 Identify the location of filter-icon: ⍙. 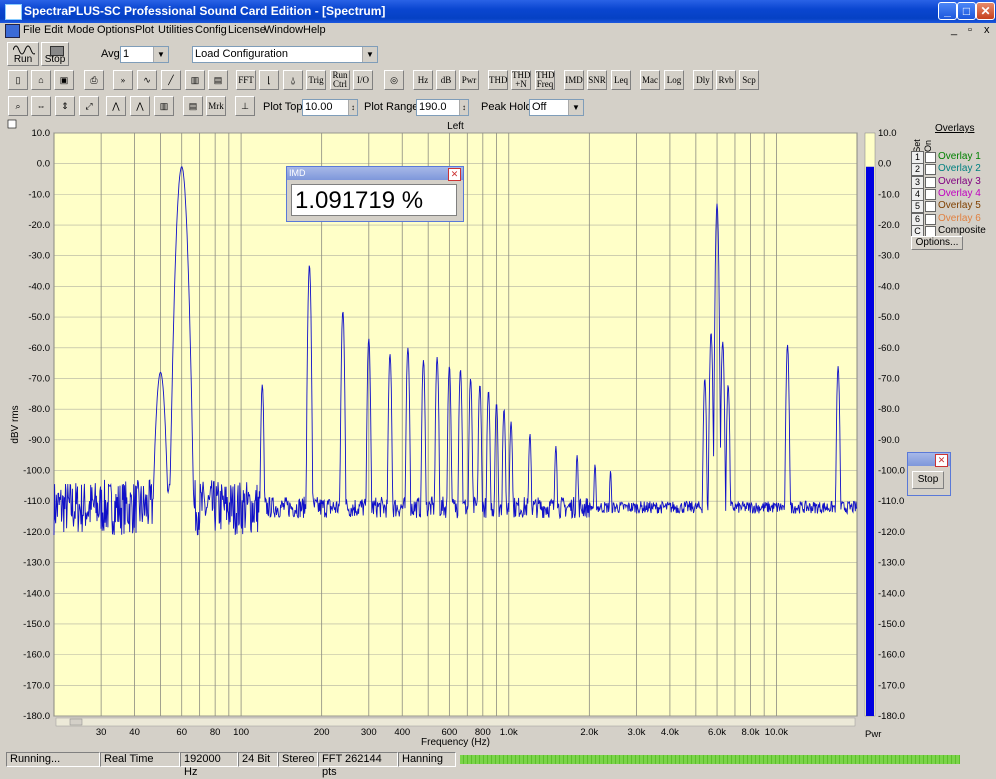
(293, 80).